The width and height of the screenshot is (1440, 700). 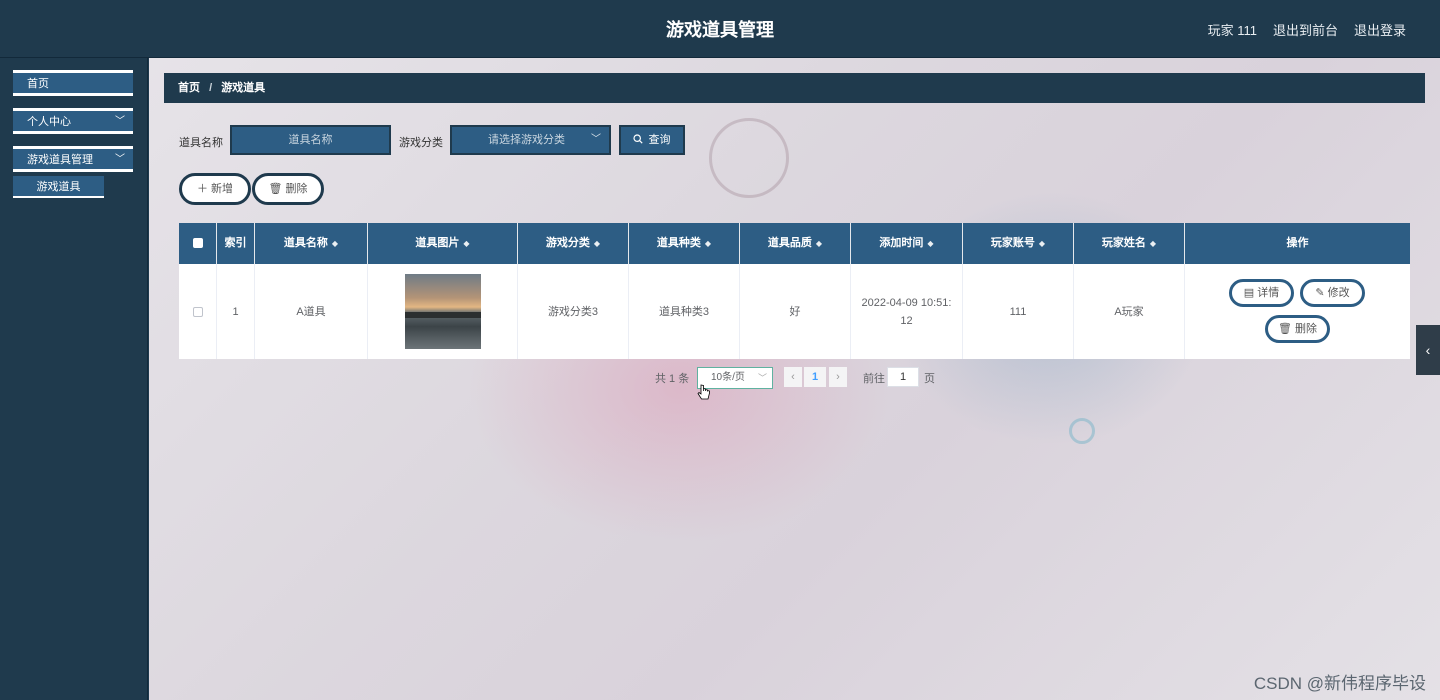 I want to click on cell-item-name: A道具, so click(x=311, y=311).